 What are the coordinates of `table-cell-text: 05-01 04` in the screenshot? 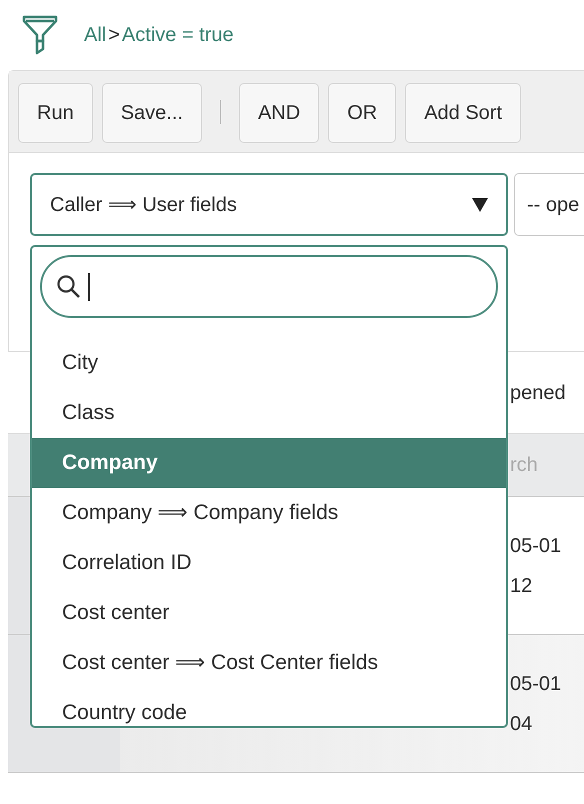 It's located at (536, 704).